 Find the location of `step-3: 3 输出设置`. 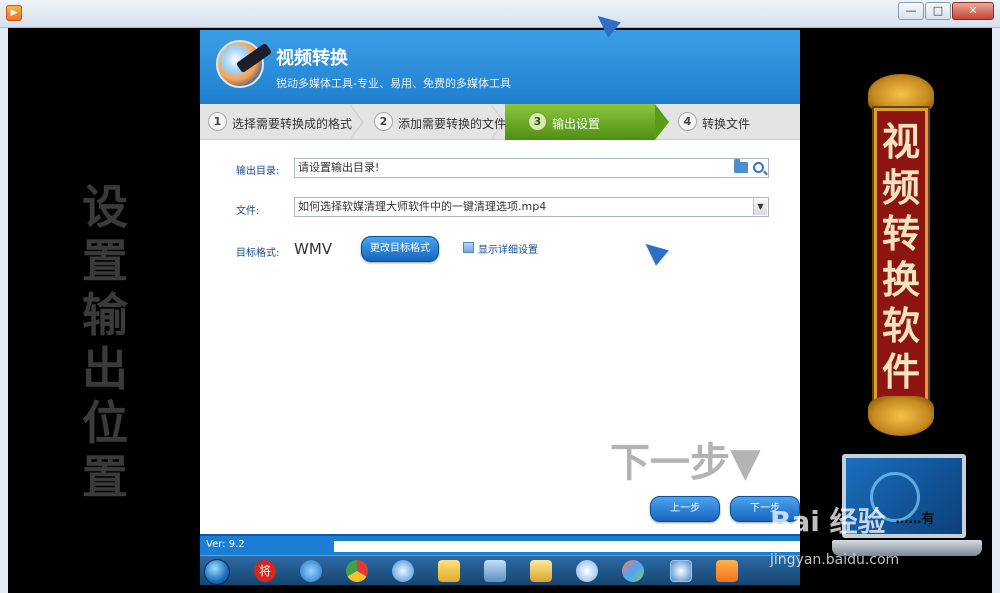

step-3: 3 输出设置 is located at coordinates (590, 122).